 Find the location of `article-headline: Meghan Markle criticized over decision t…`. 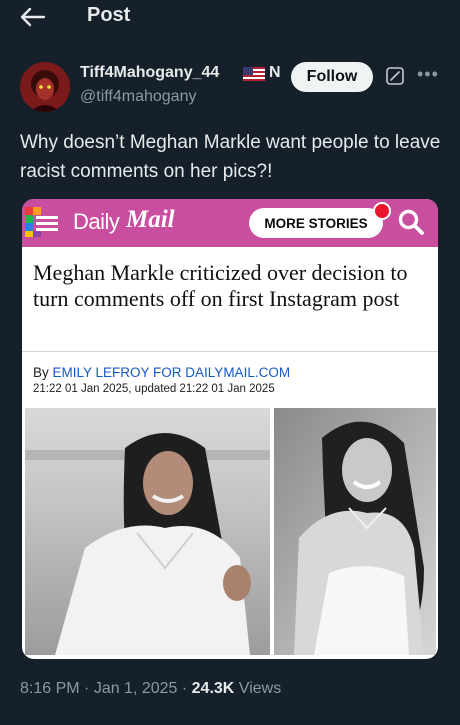

article-headline: Meghan Markle criticized over decision t… is located at coordinates (220, 285).